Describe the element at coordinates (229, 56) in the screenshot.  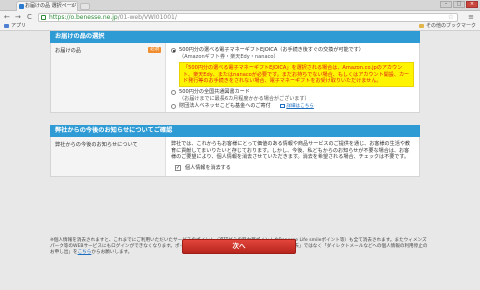
I see `option-ejoica-sub: （Amazonギフト券・楽天Edy・nanaco）` at that location.